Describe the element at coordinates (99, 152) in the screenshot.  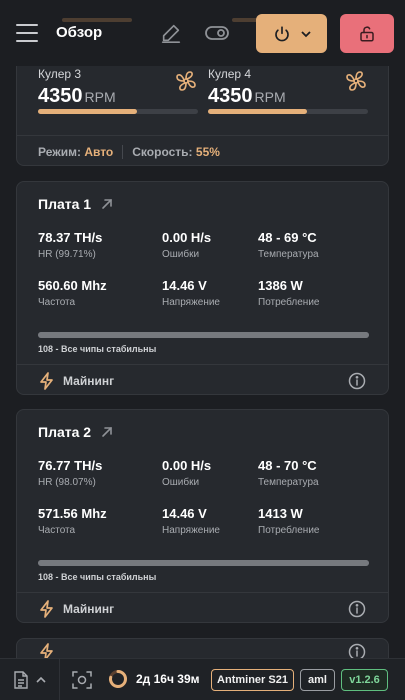
I see `fan-mode-value: Авто` at that location.